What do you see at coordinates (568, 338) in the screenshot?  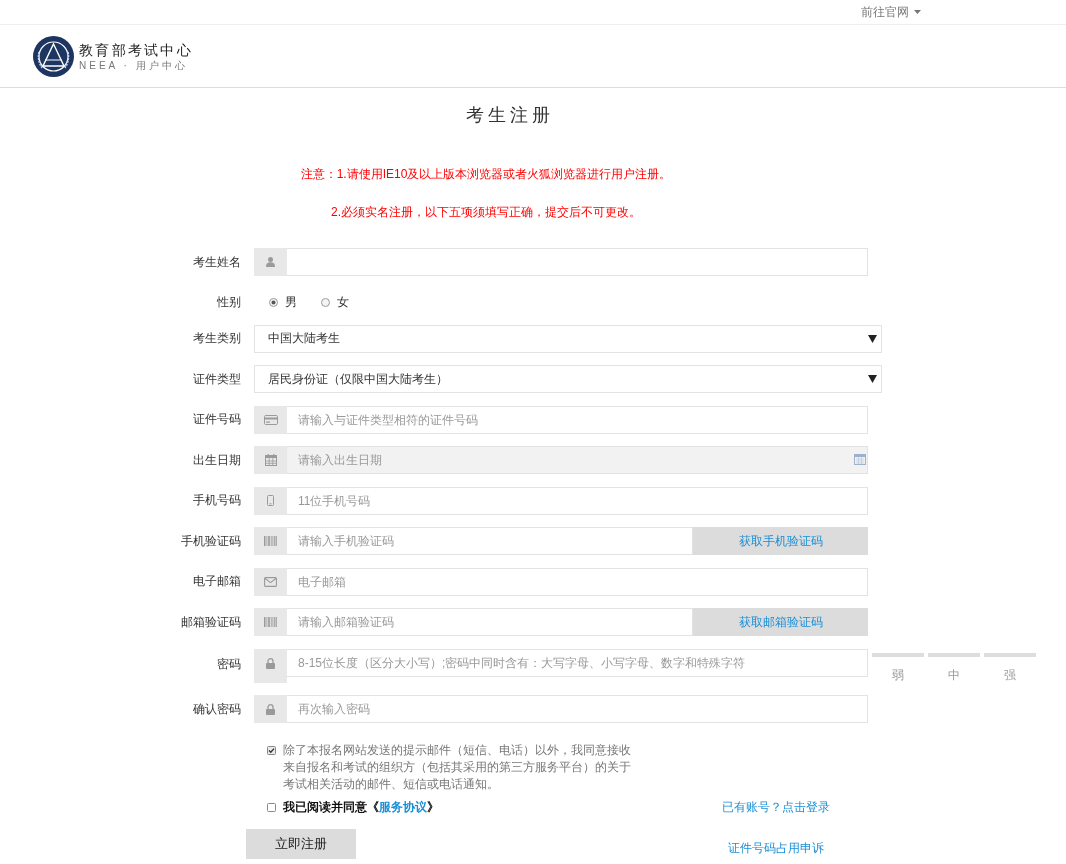 I see `dropdown: 中国大陆考生` at bounding box center [568, 338].